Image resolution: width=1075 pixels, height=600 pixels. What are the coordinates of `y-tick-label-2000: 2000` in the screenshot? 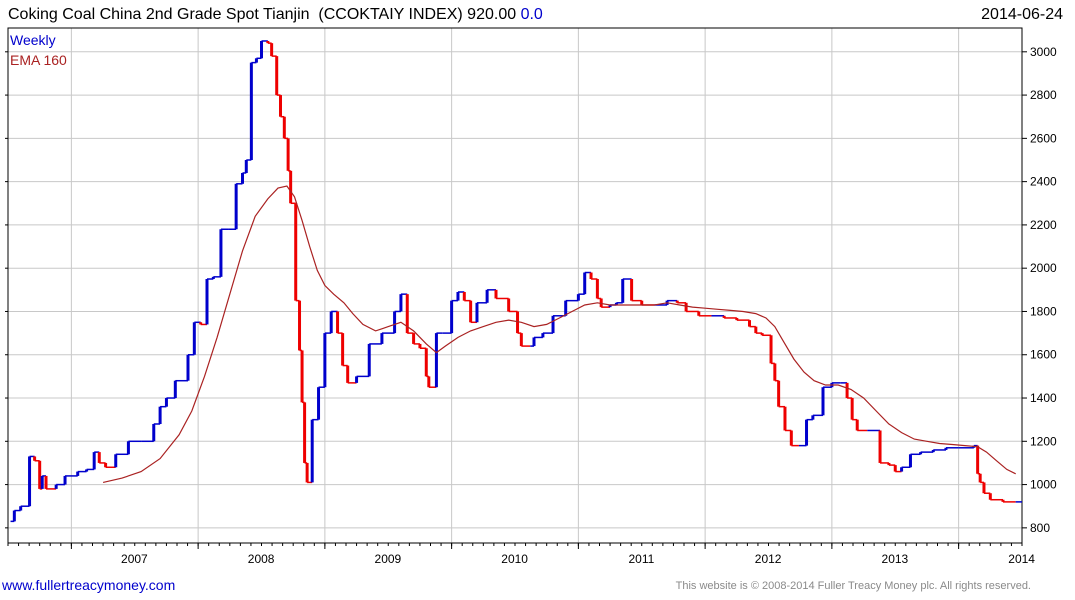 It's located at (1043, 268).